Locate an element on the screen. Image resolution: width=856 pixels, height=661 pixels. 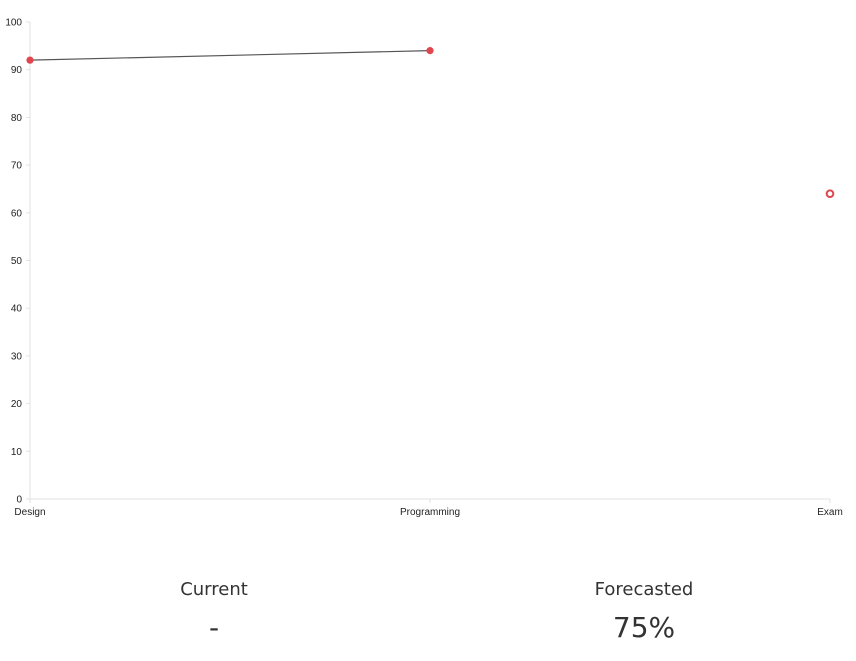
y-tick-label: 30 is located at coordinates (17, 356).